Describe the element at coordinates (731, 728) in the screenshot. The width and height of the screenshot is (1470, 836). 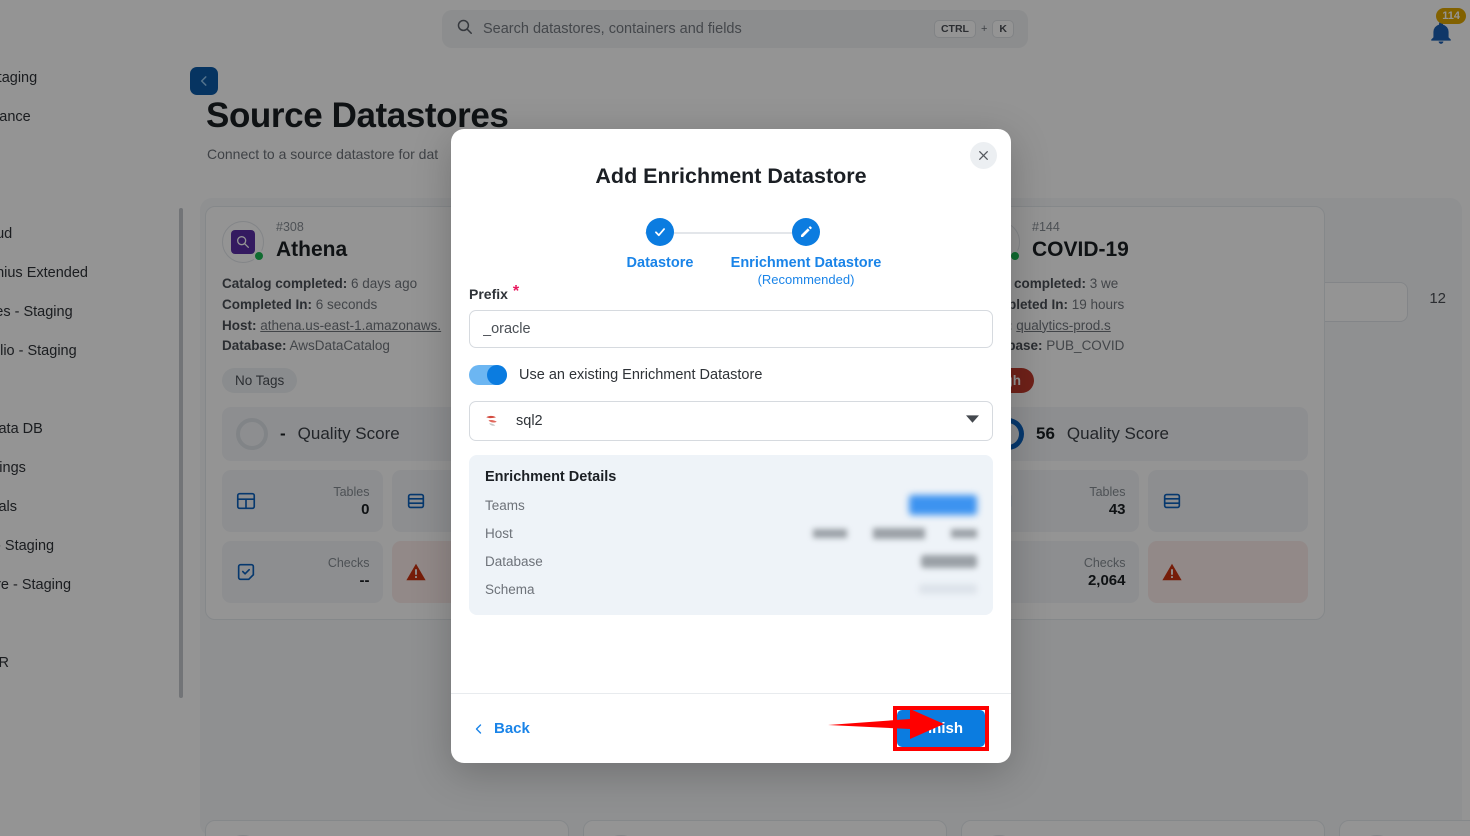
I see `modal-footer: Back Finish` at that location.